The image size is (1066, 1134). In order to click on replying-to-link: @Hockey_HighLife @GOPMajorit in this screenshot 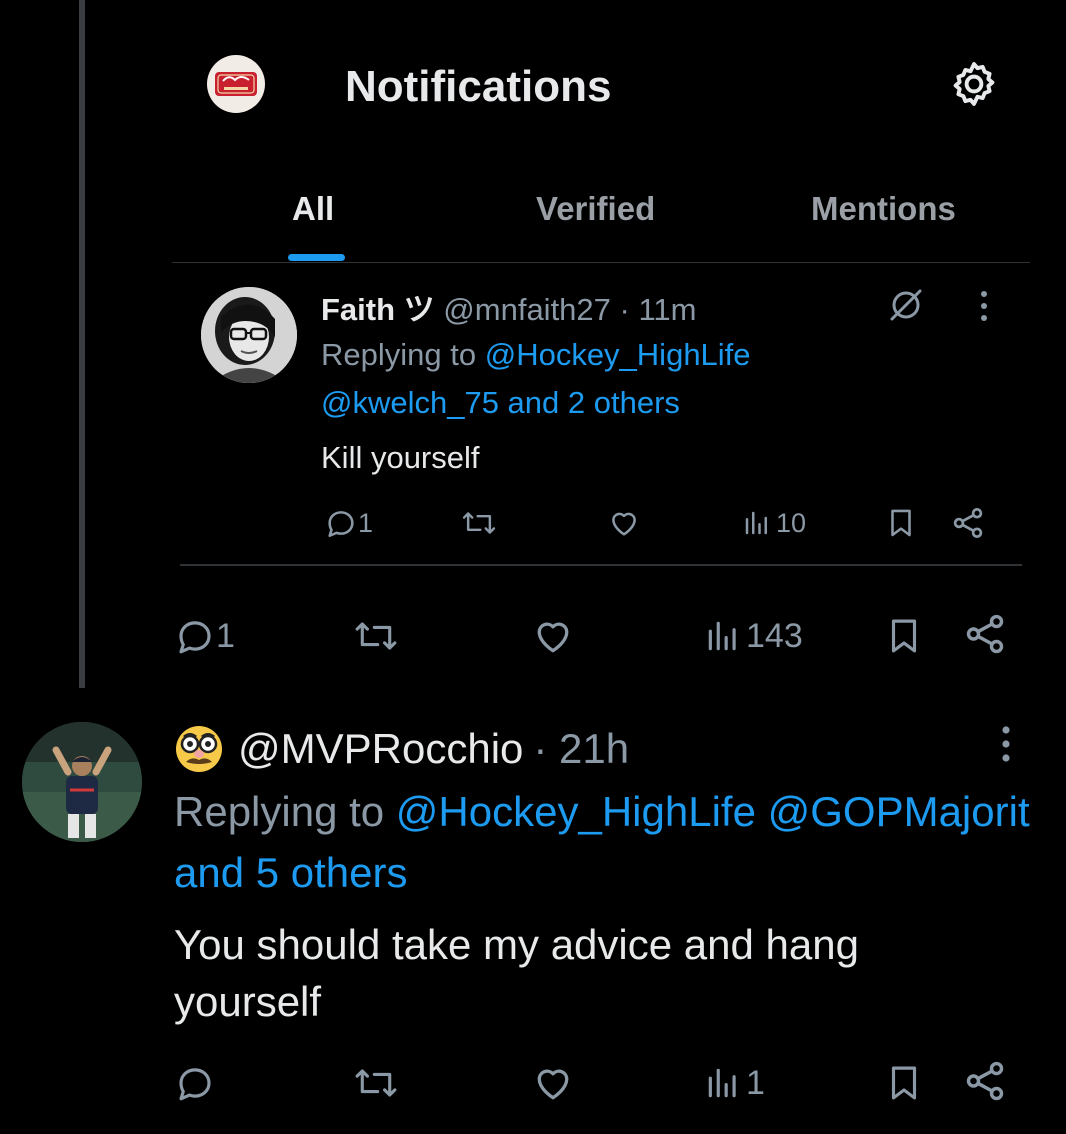, I will do `click(713, 811)`.